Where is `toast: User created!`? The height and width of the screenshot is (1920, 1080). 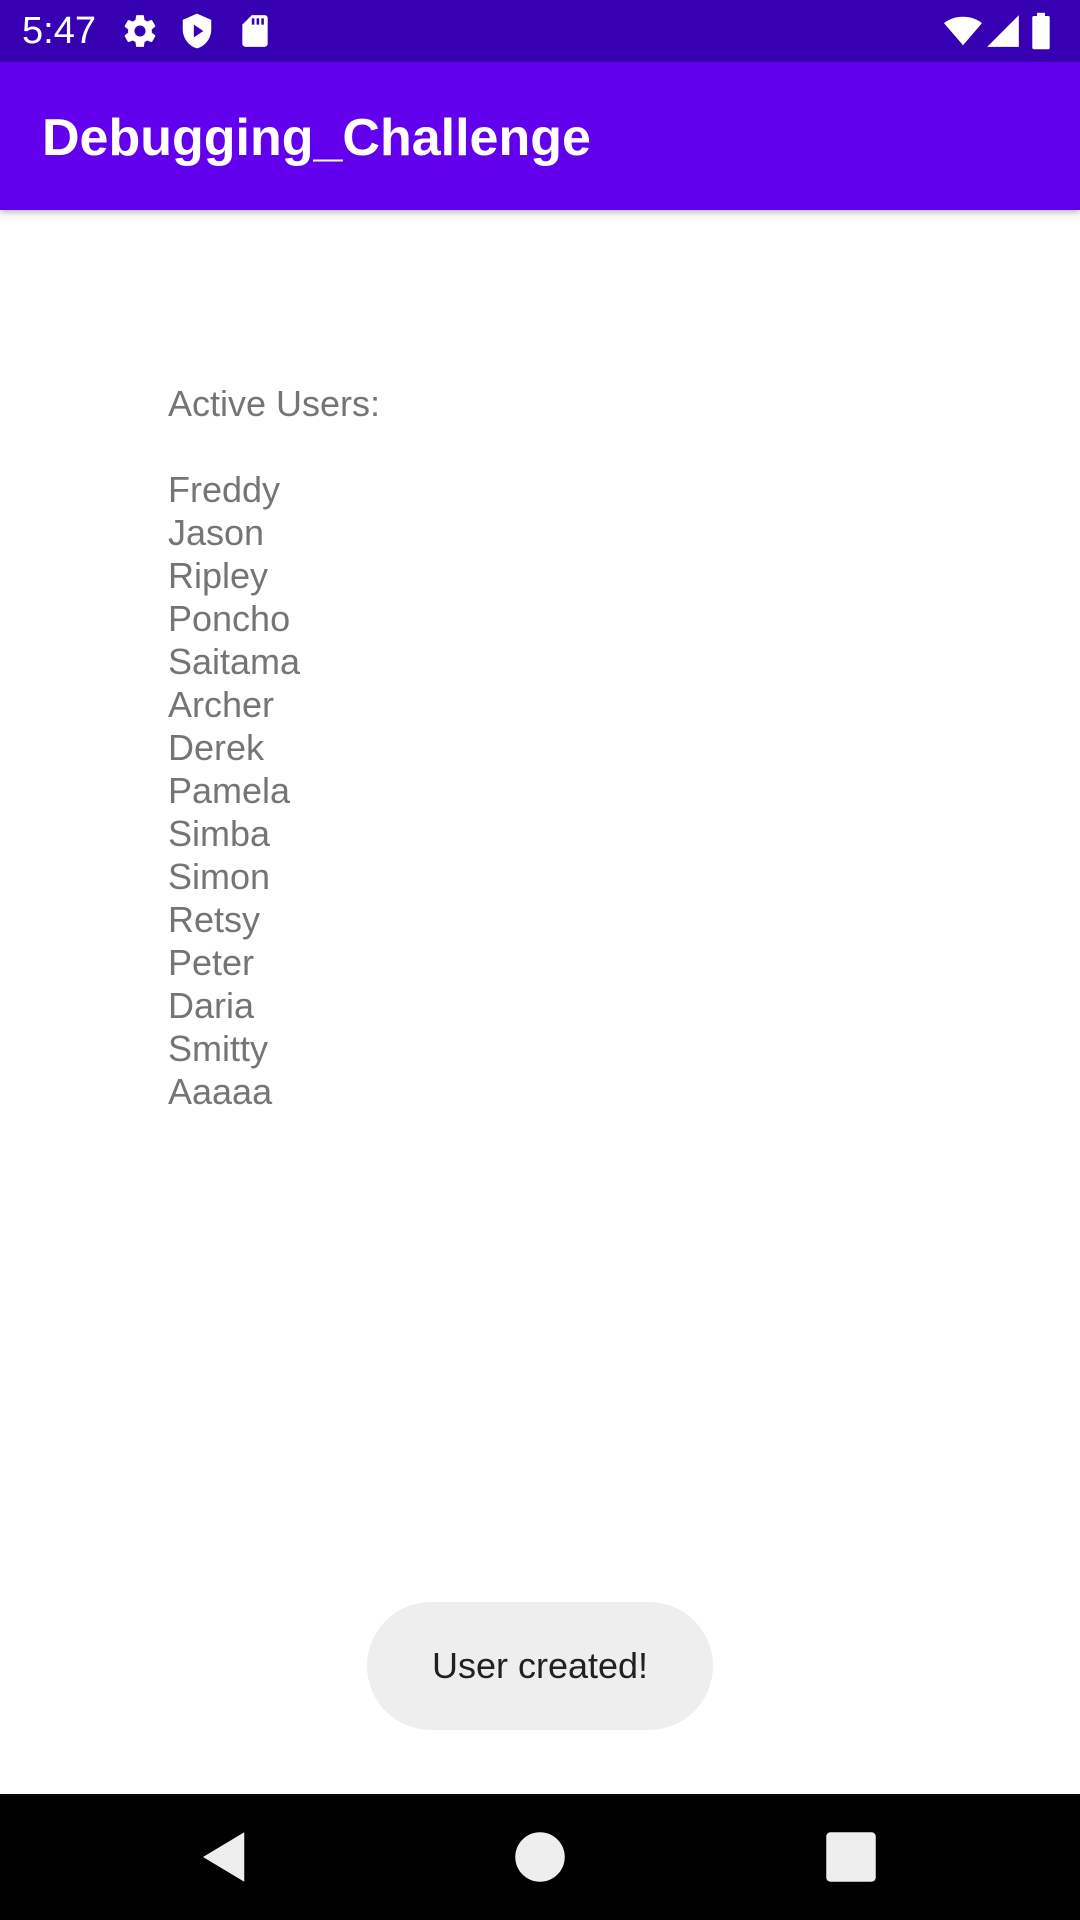 toast: User created! is located at coordinates (540, 1666).